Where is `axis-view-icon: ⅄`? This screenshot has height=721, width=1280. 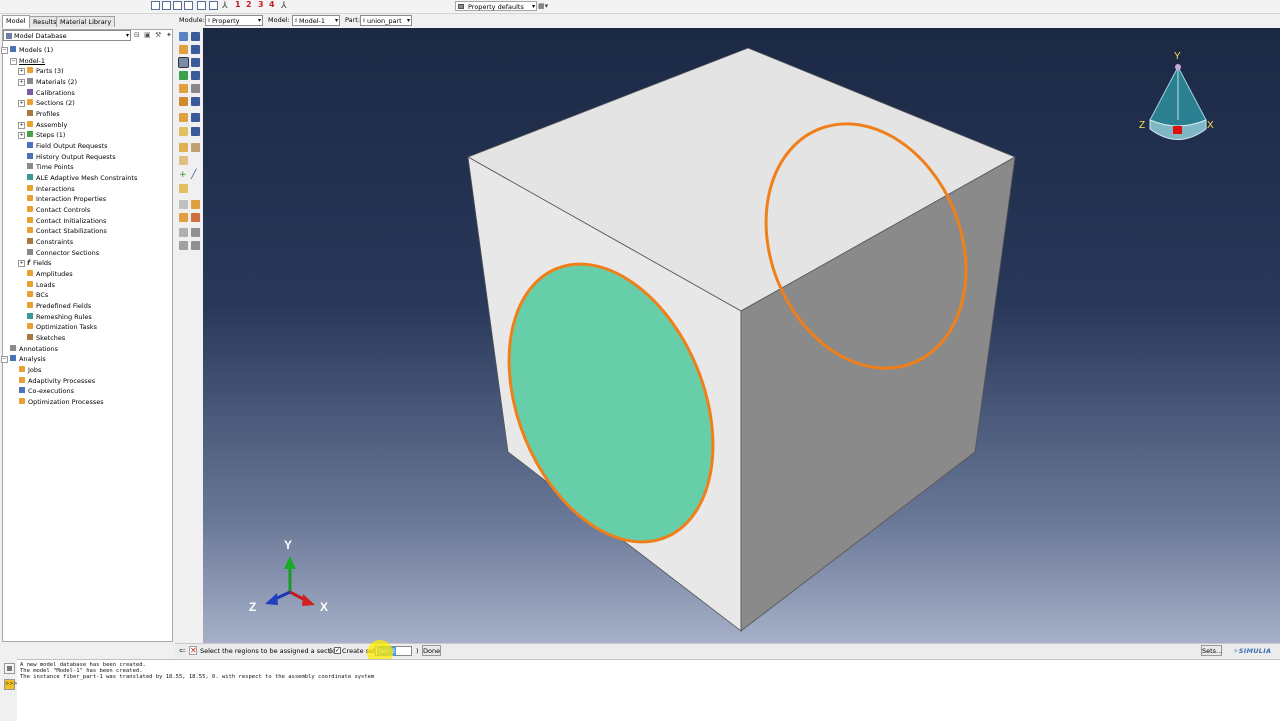
axis-view-icon: ⅄ is located at coordinates (284, 6).